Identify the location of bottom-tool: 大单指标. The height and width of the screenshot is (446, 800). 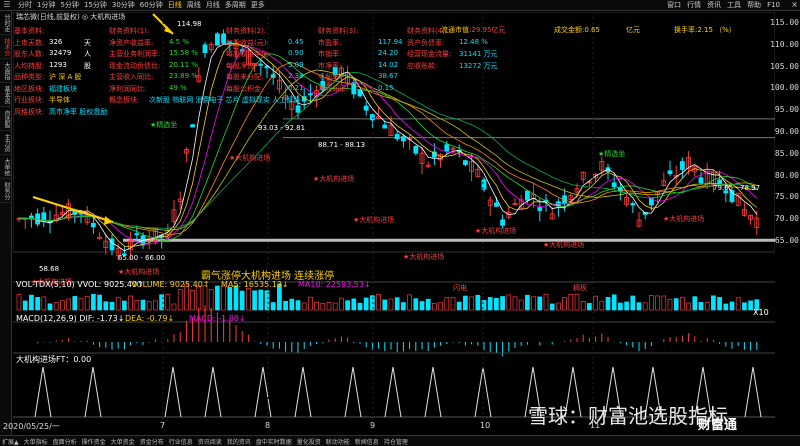
(36, 441).